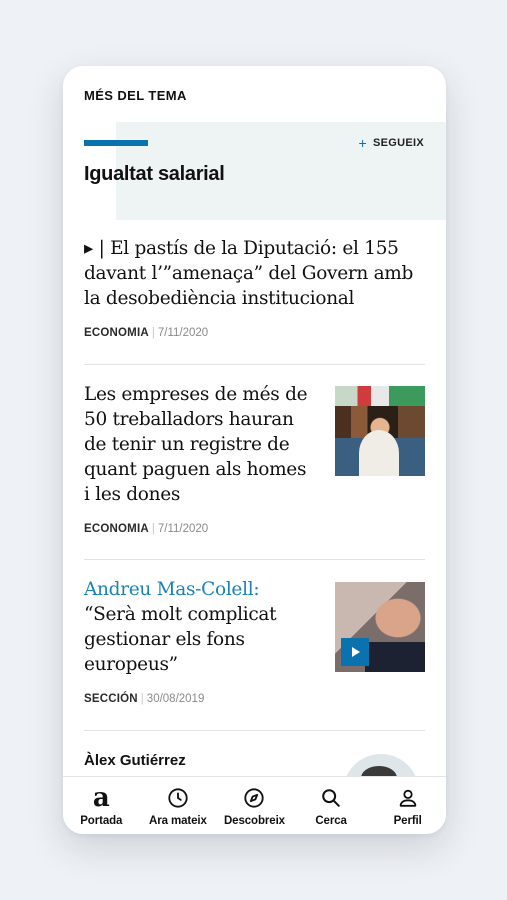 The width and height of the screenshot is (507, 900). I want to click on video-indicator: ▸ |, so click(97, 248).